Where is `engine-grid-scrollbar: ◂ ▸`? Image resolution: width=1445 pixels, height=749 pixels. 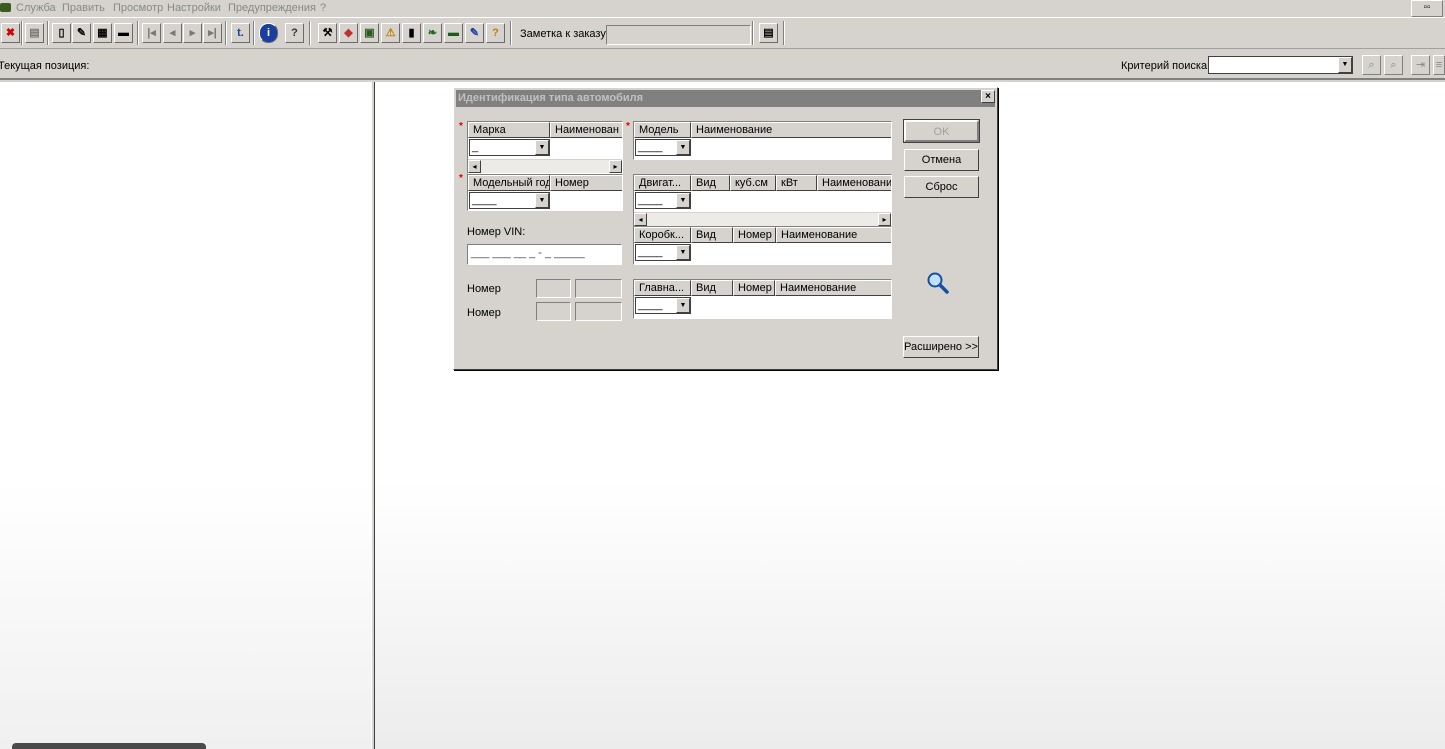 engine-grid-scrollbar: ◂ ▸ is located at coordinates (762, 219).